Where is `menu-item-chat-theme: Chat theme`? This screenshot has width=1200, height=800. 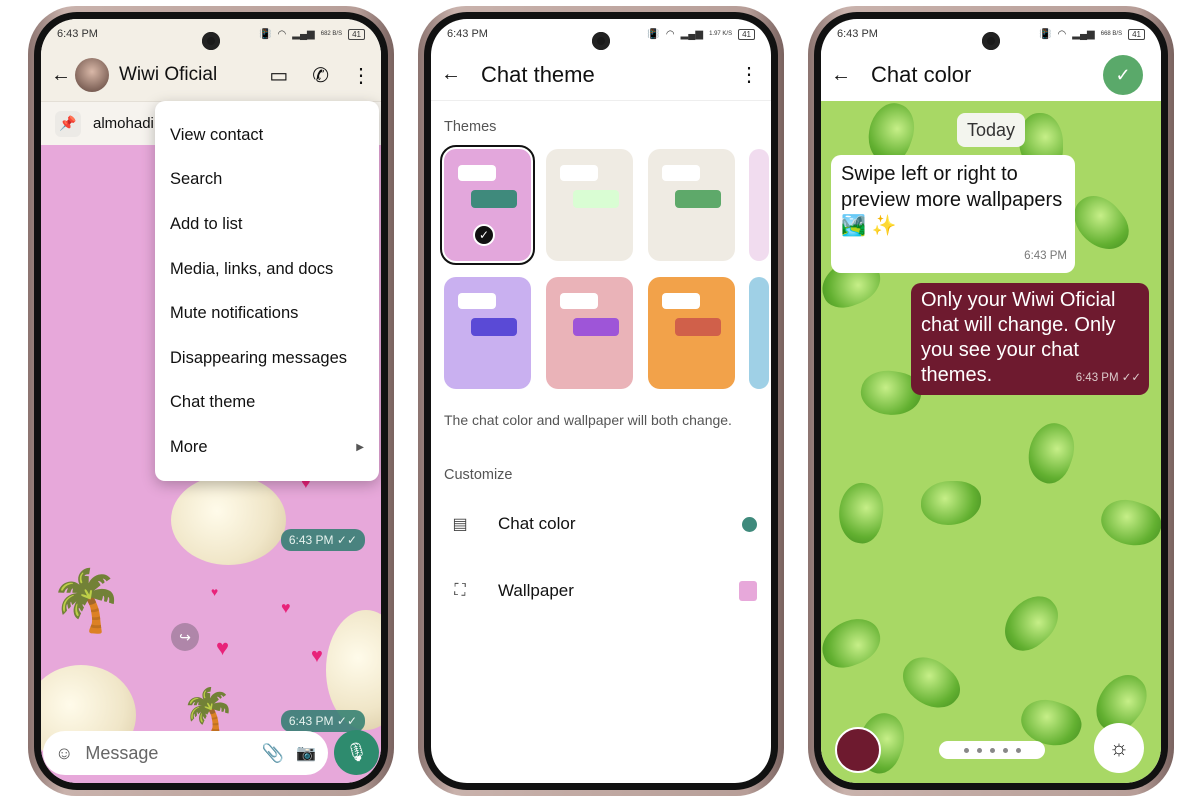
menu-item-chat-theme: Chat theme is located at coordinates (267, 403).